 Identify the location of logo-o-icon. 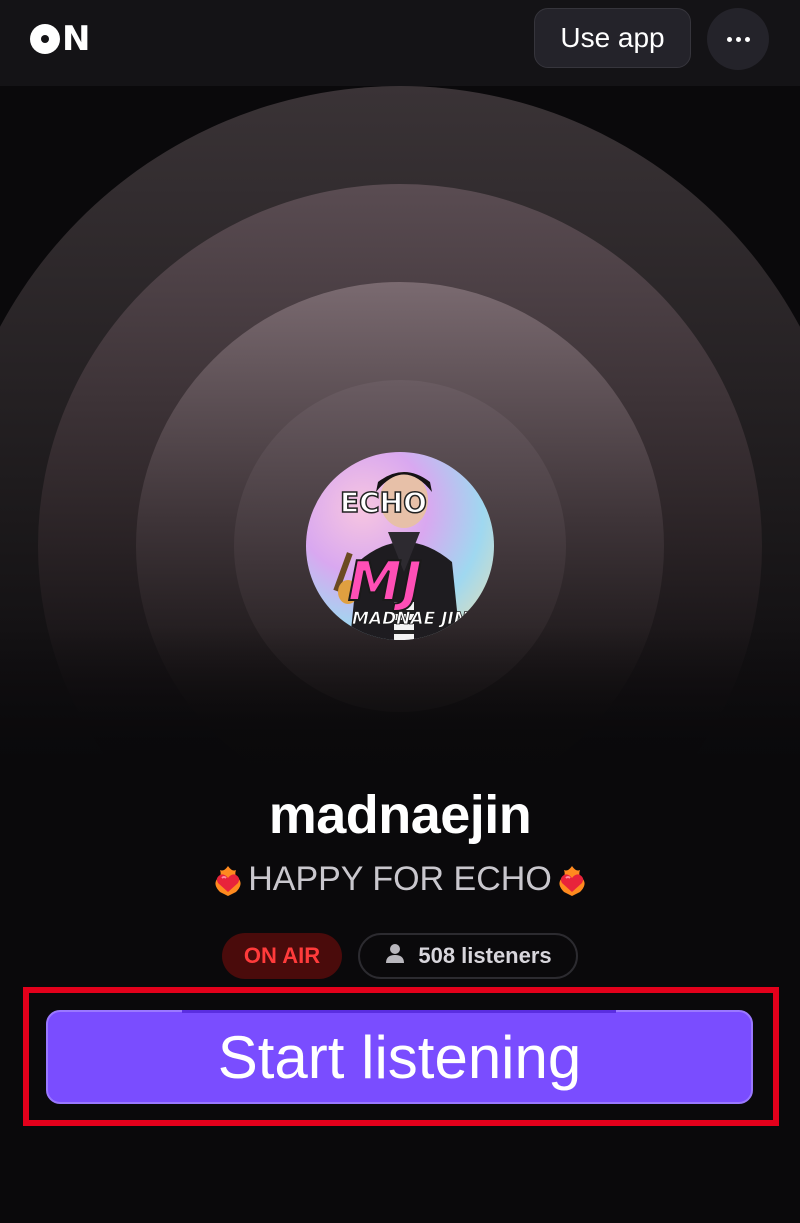
(45, 39).